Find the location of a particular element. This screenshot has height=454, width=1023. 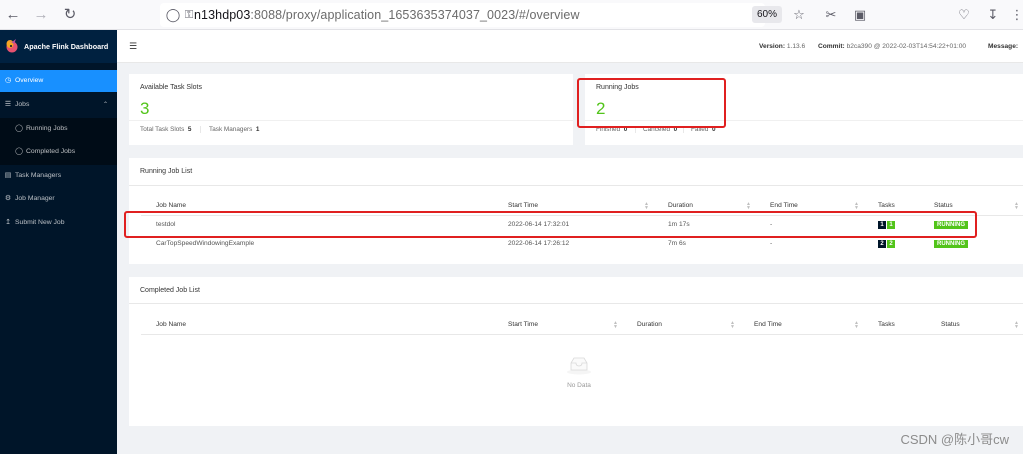

sidebar-item-completed-jobs: ◯ Completed Jobs is located at coordinates (58, 152).